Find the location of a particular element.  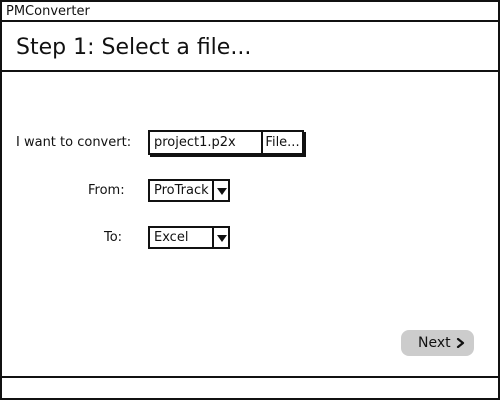

convert-label: I want to convert: is located at coordinates (74, 142).